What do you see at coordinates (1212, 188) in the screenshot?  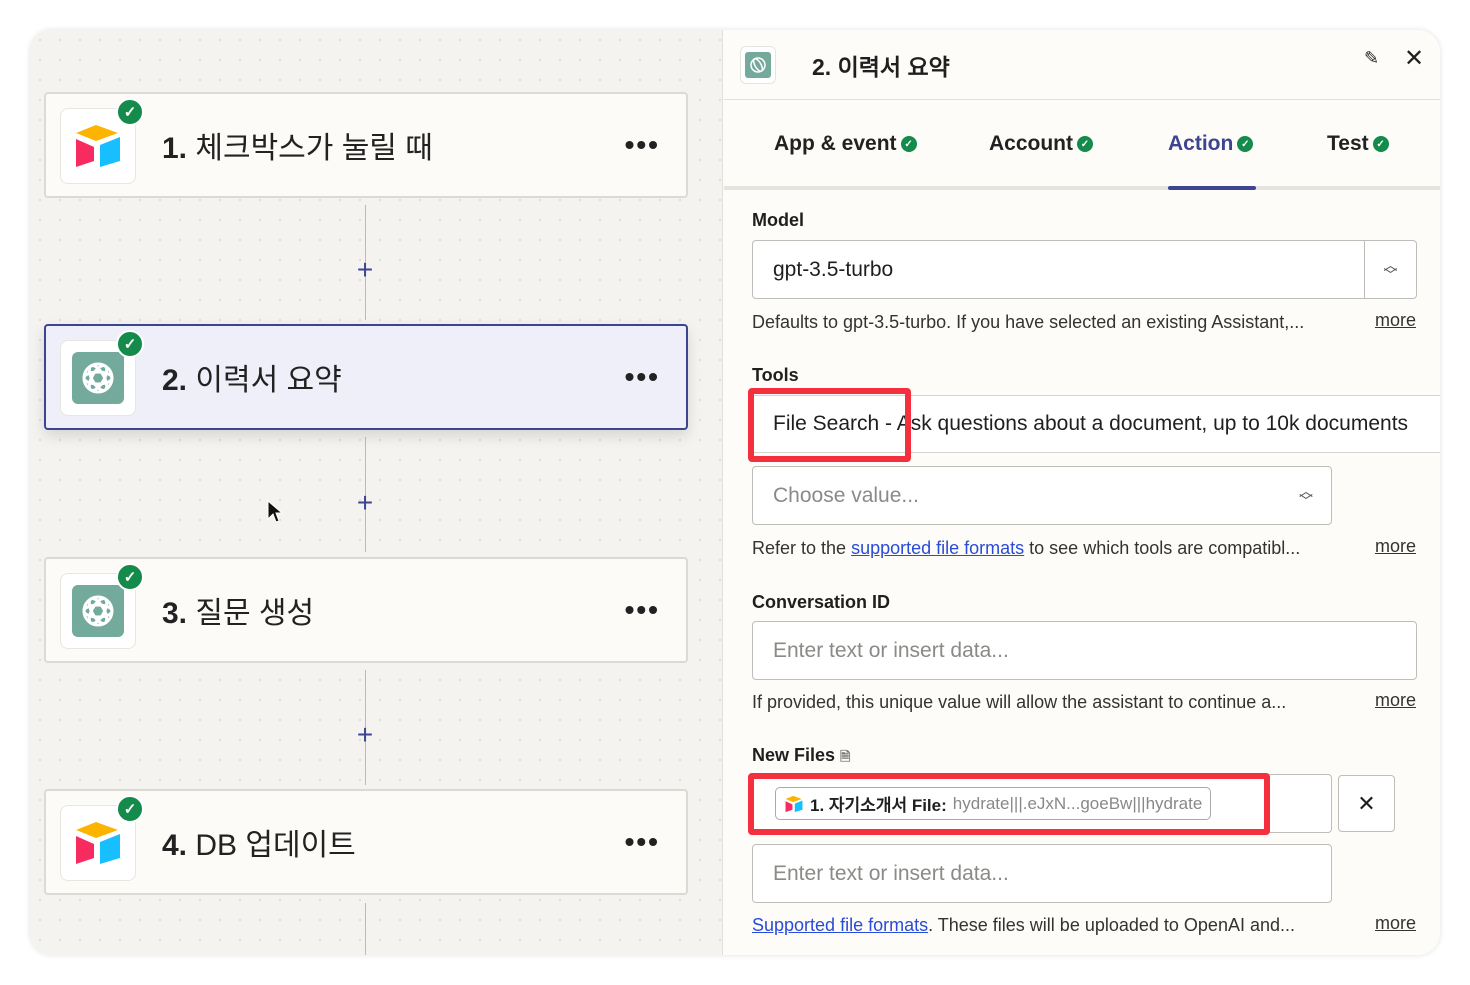 I see `active-tab-indicator` at bounding box center [1212, 188].